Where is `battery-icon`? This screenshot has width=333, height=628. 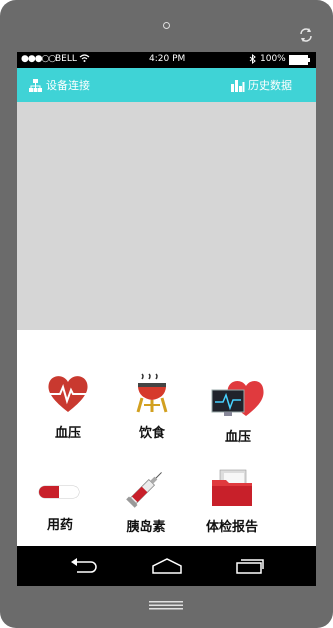 battery-icon is located at coordinates (300, 61).